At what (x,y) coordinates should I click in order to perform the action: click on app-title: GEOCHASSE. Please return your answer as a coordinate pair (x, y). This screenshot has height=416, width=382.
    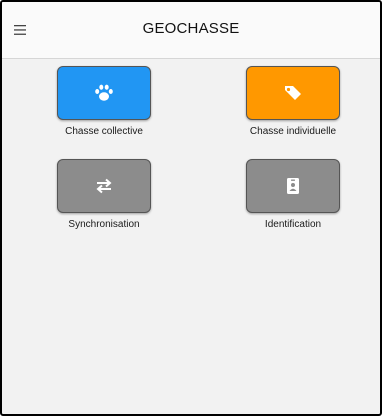
    Looking at the image, I should click on (191, 28).